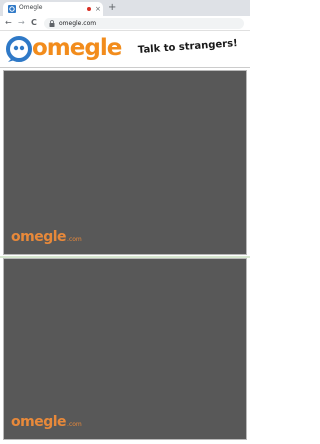 The width and height of the screenshot is (320, 444). What do you see at coordinates (77, 48) in the screenshot?
I see `omegle-logo-text: omegle` at bounding box center [77, 48].